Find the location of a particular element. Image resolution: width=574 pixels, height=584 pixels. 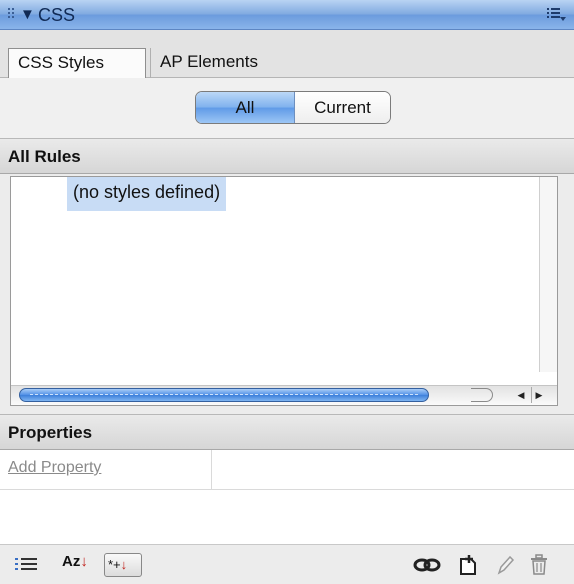

attach-stylesheet-icon is located at coordinates (427, 565).